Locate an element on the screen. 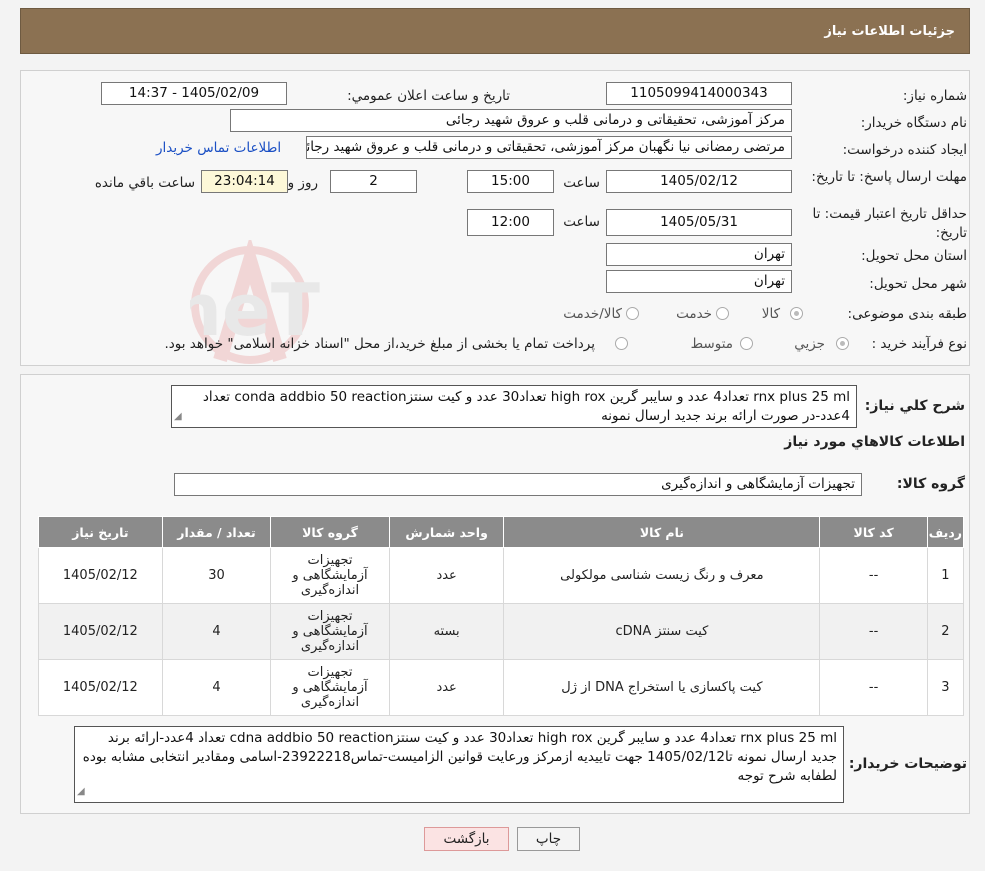 The image size is (985, 871). days-label: روز و is located at coordinates (302, 183).